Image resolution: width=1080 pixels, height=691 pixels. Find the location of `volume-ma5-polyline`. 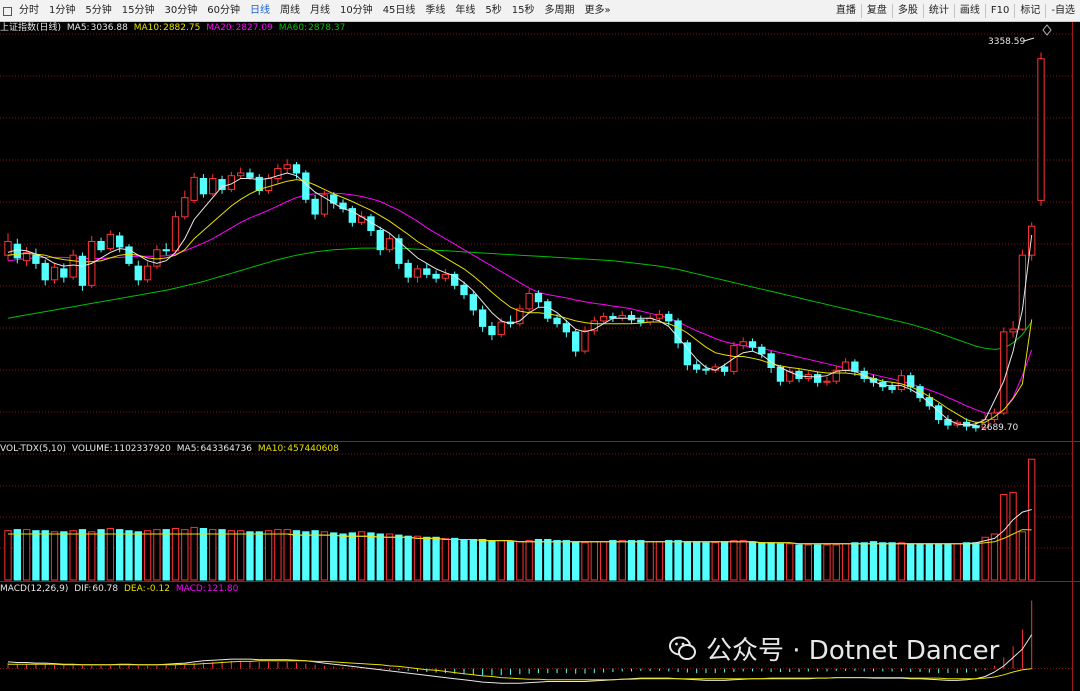

volume-ma5-polyline is located at coordinates (520, 527).